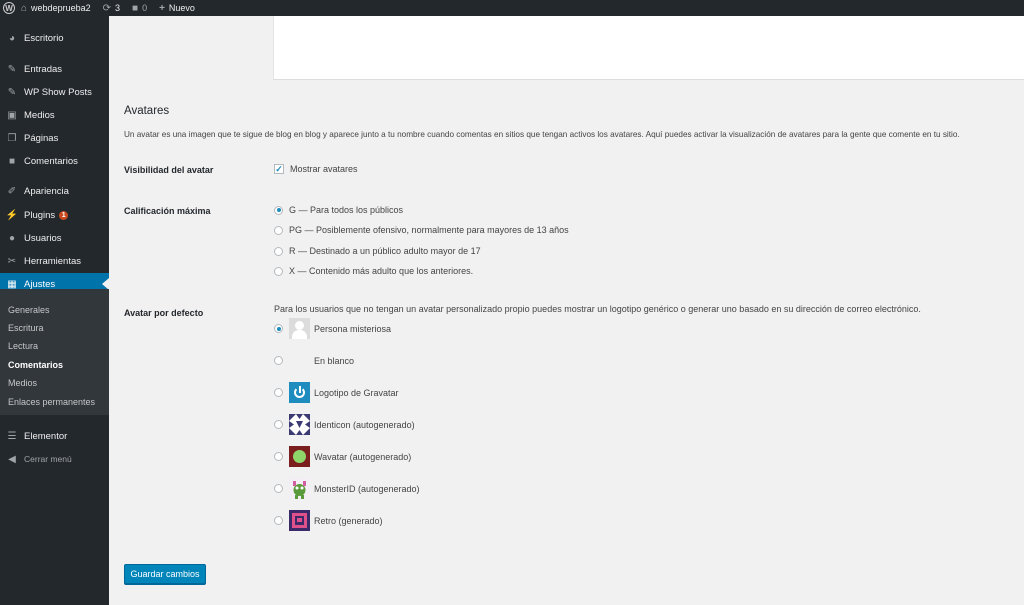 The height and width of the screenshot is (605, 1024). What do you see at coordinates (44, 38) in the screenshot?
I see `sidebar-item-label: Escritorio` at bounding box center [44, 38].